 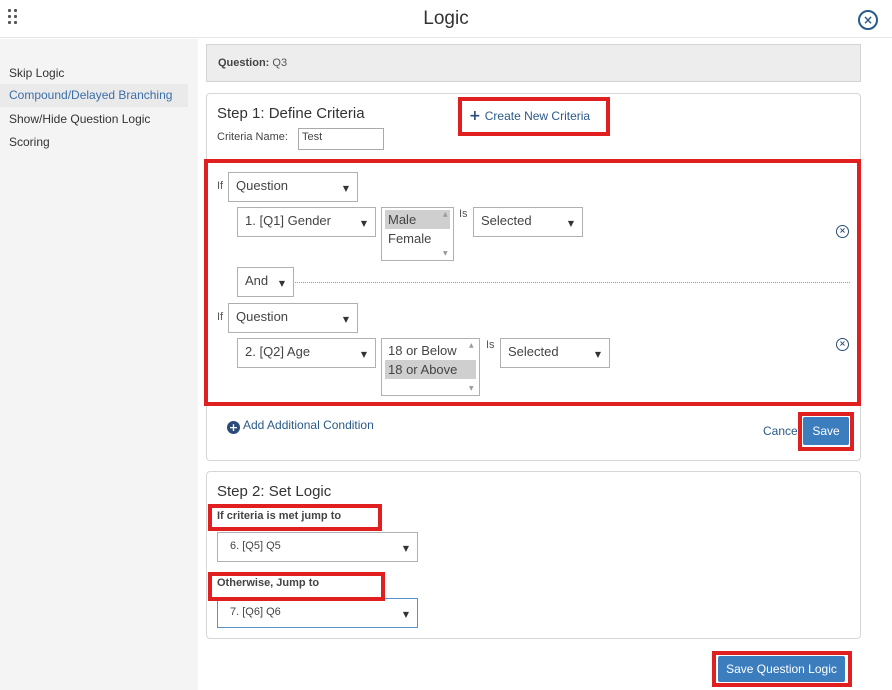 I want to click on criteria-met-select: 6. [Q5] Q5 ▼, so click(x=317, y=547).